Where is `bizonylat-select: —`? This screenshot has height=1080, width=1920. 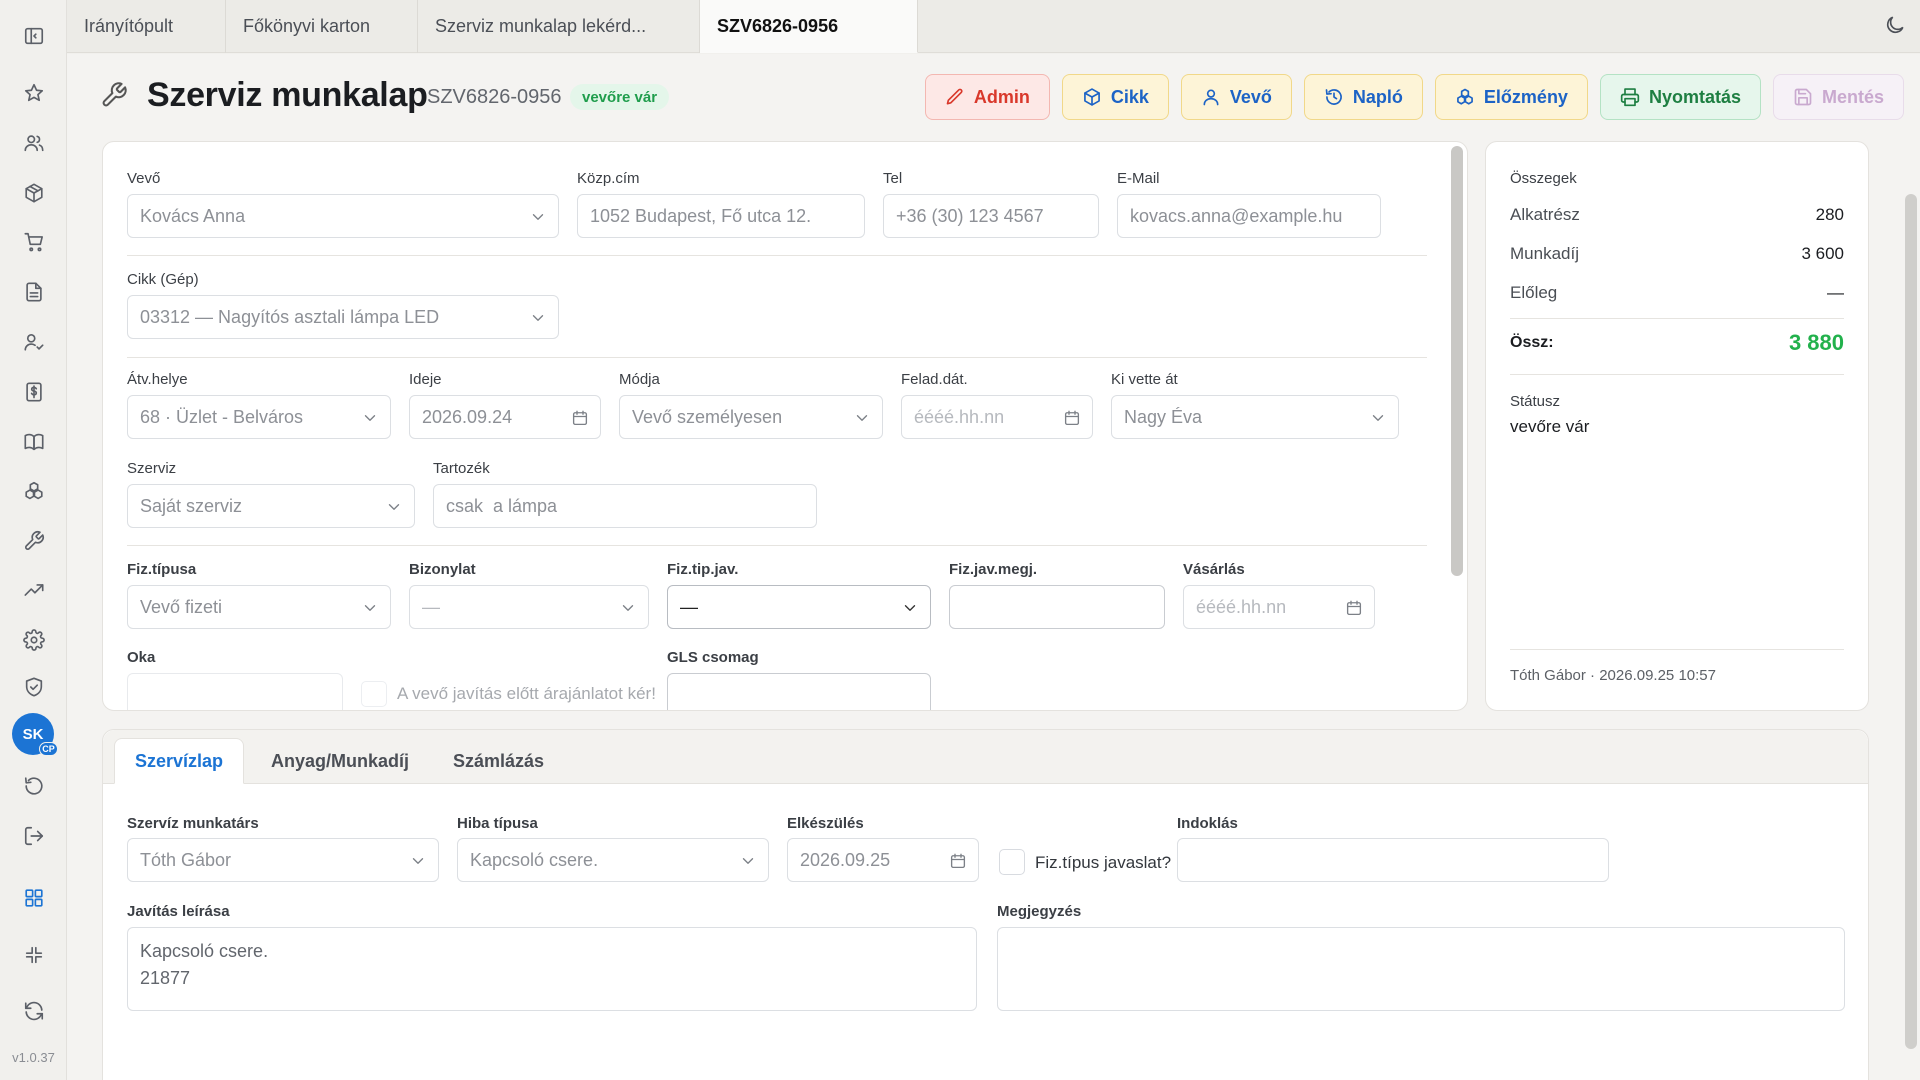 bizonylat-select: — is located at coordinates (529, 607).